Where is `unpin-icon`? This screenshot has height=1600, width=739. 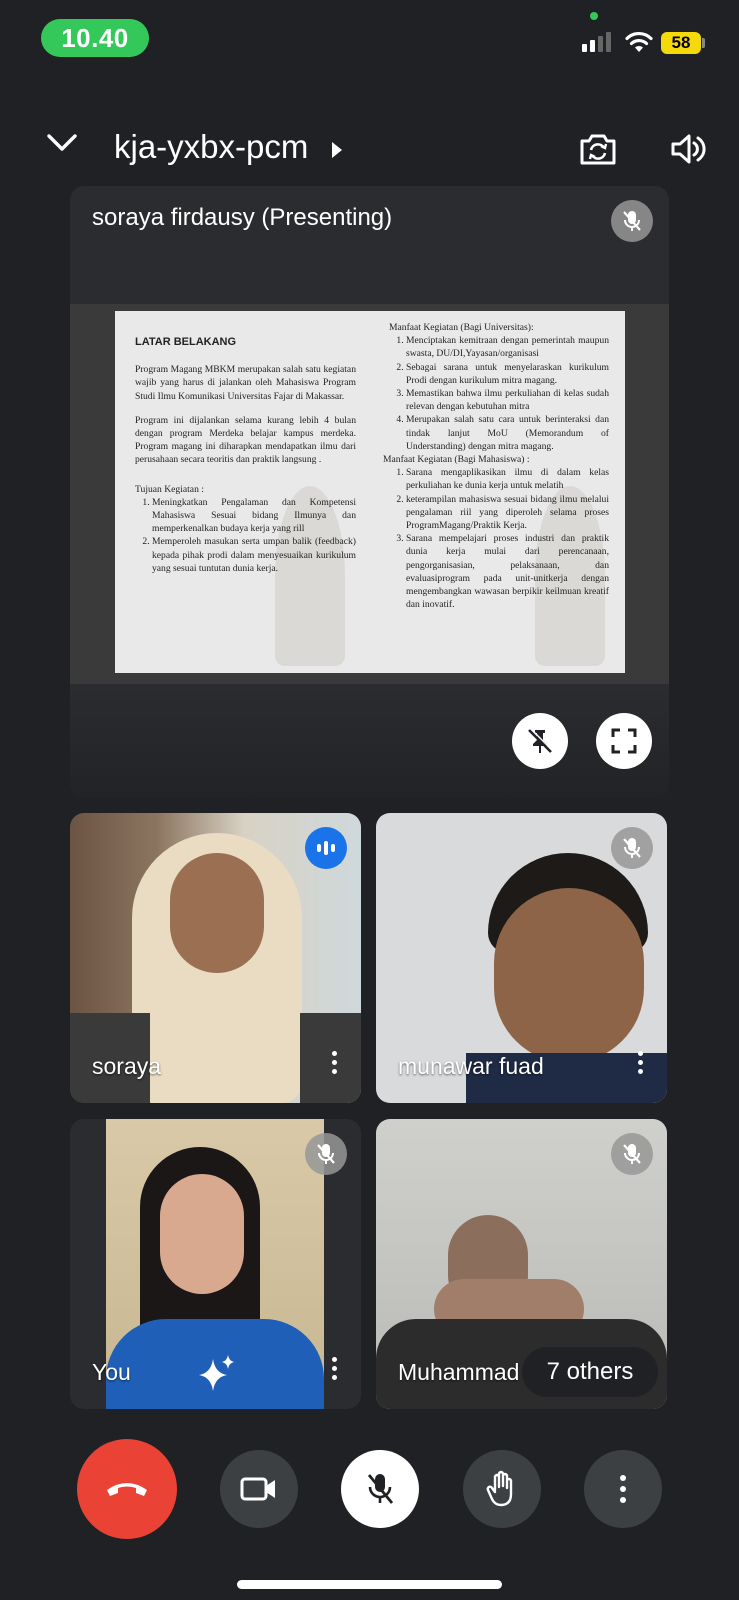 unpin-icon is located at coordinates (540, 740).